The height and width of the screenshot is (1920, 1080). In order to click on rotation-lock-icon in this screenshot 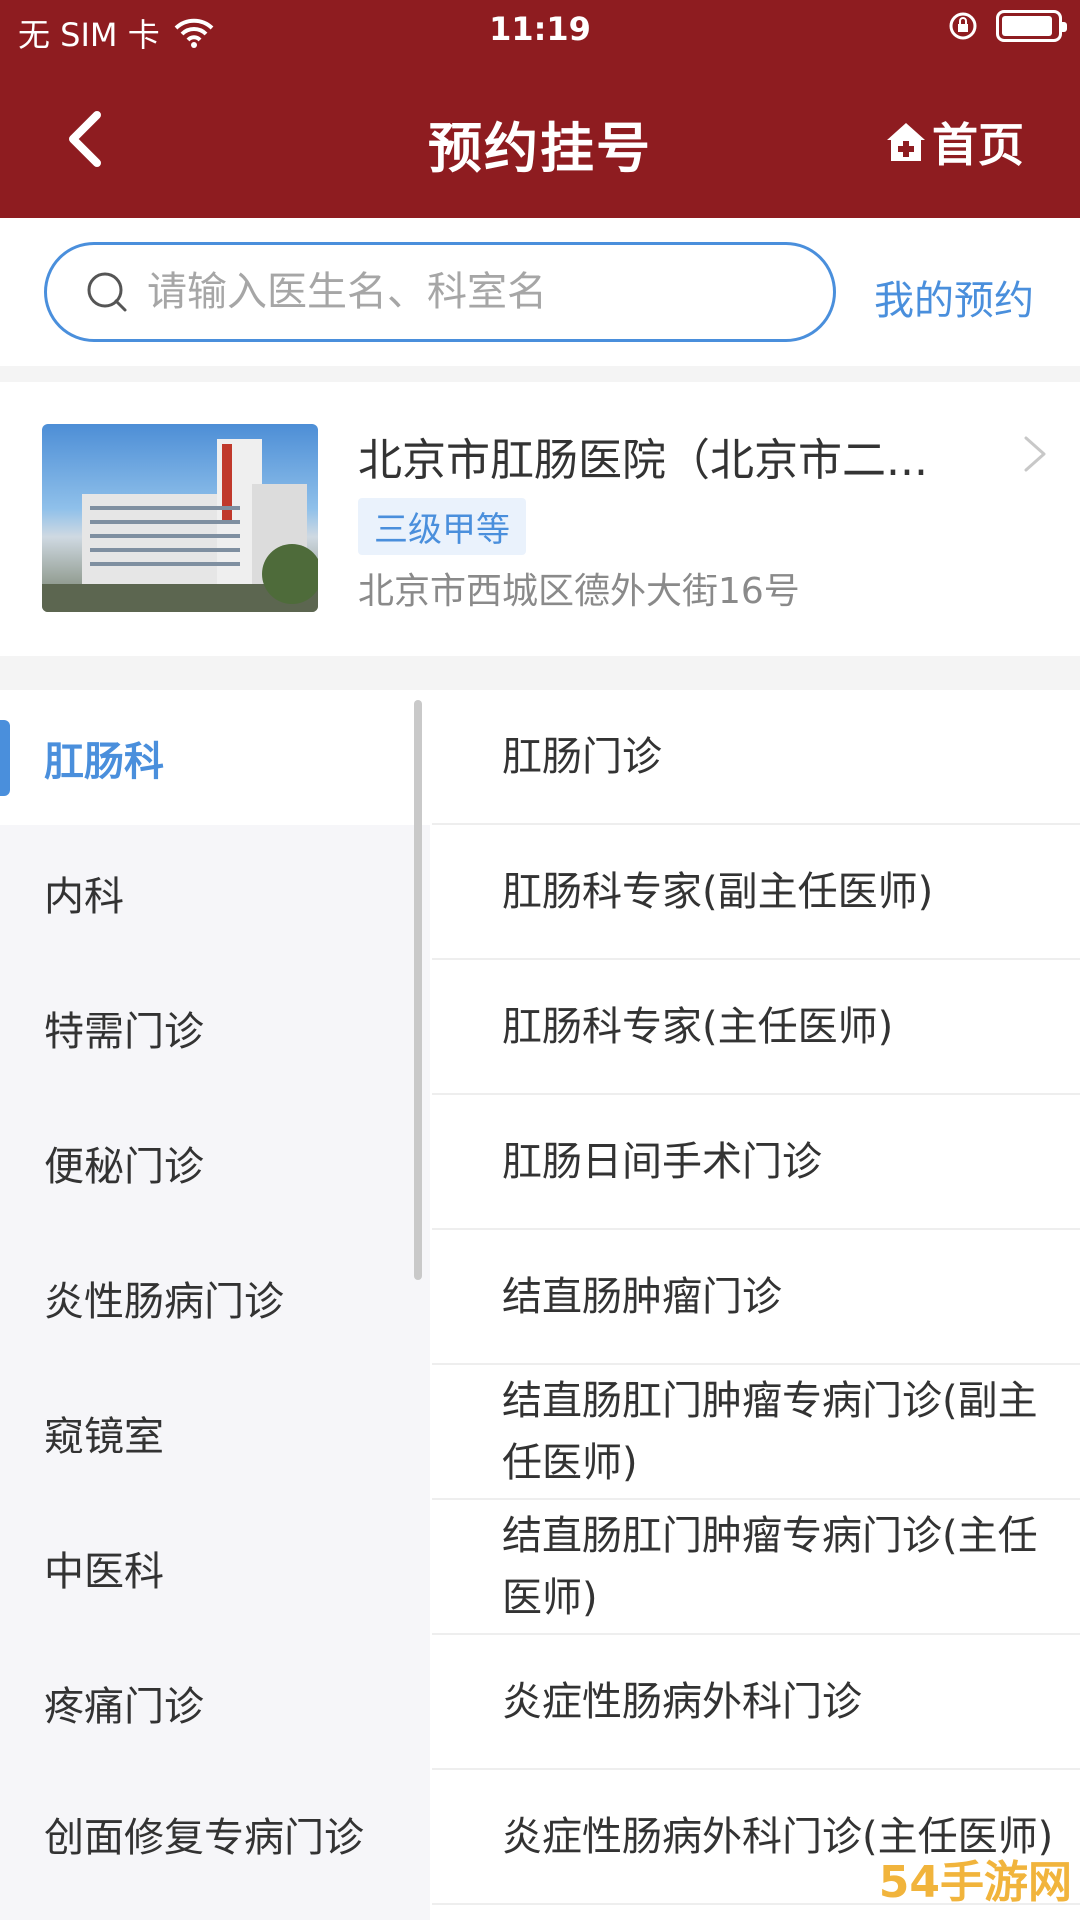, I will do `click(963, 26)`.